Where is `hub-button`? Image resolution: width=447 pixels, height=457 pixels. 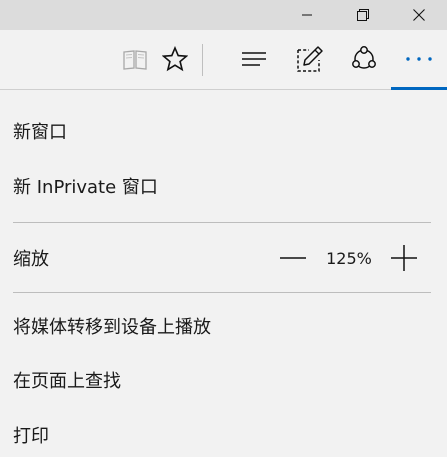 hub-button is located at coordinates (254, 59).